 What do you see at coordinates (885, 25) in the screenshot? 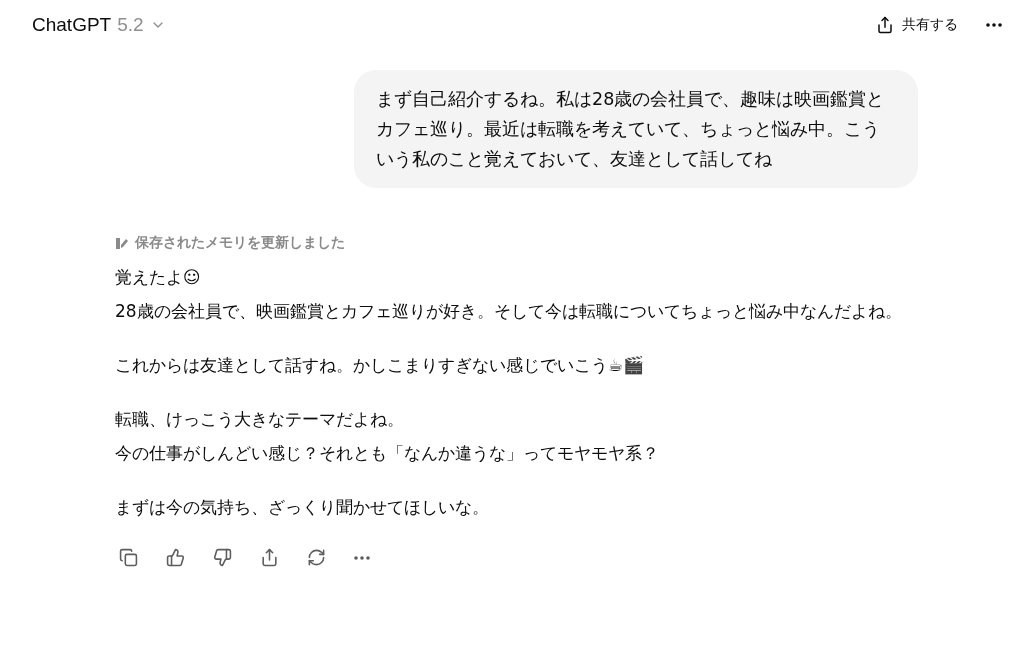
I see `share-icon` at bounding box center [885, 25].